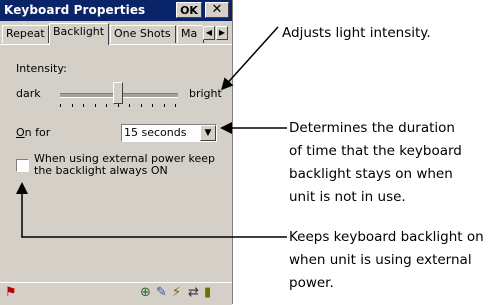 The height and width of the screenshot is (305, 492). I want to click on tab-one-shots: One Shots, so click(143, 34).